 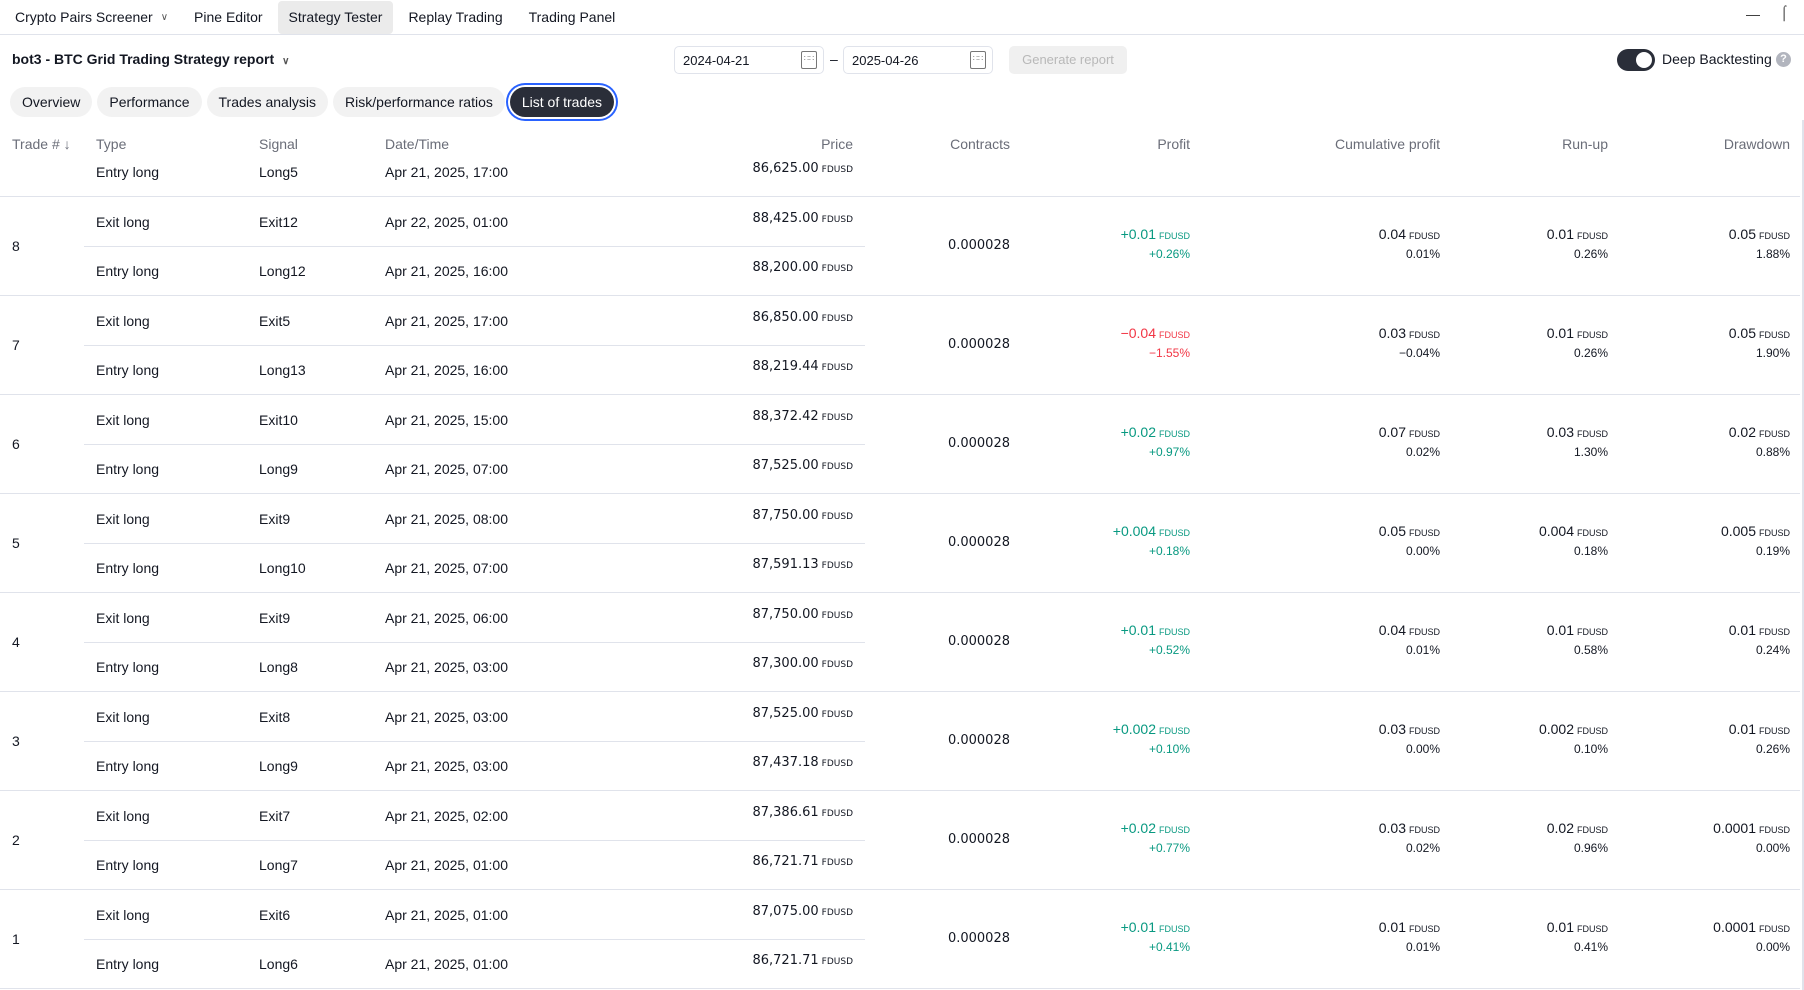 I want to click on trade-number: 1, so click(x=16, y=939).